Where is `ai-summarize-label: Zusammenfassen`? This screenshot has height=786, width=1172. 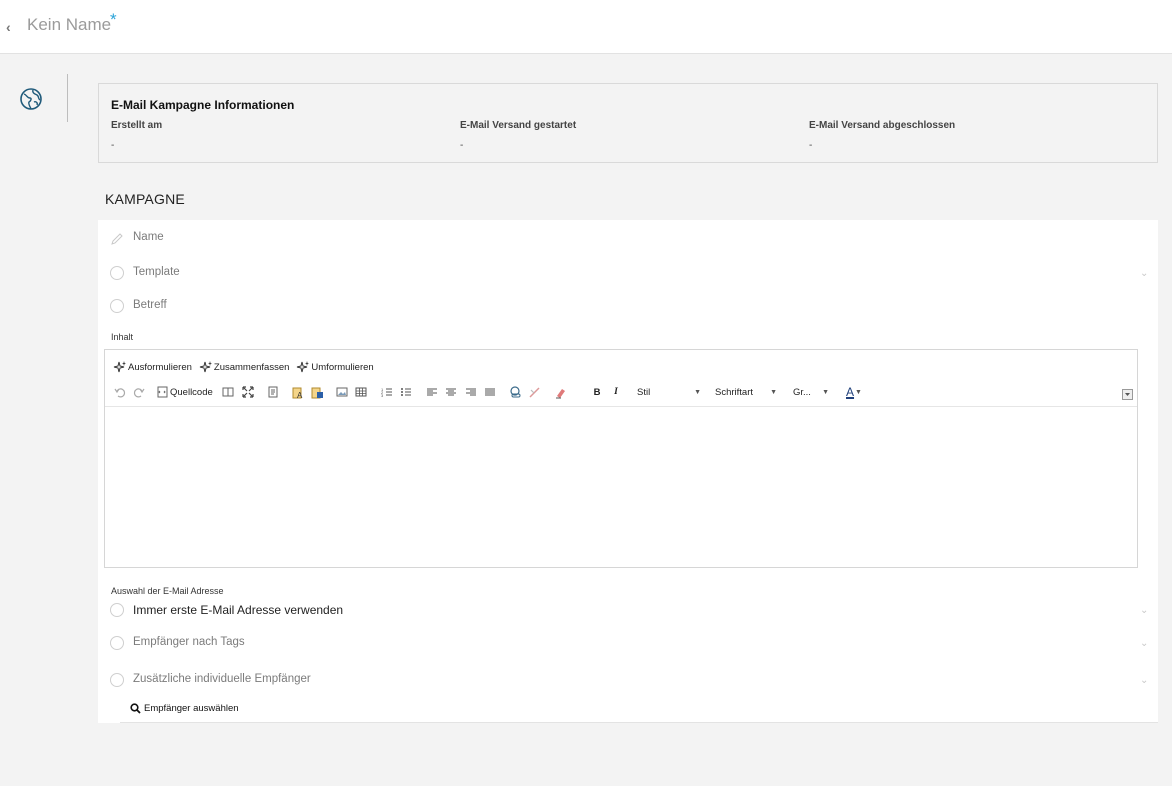
ai-summarize-label: Zusammenfassen is located at coordinates (251, 367).